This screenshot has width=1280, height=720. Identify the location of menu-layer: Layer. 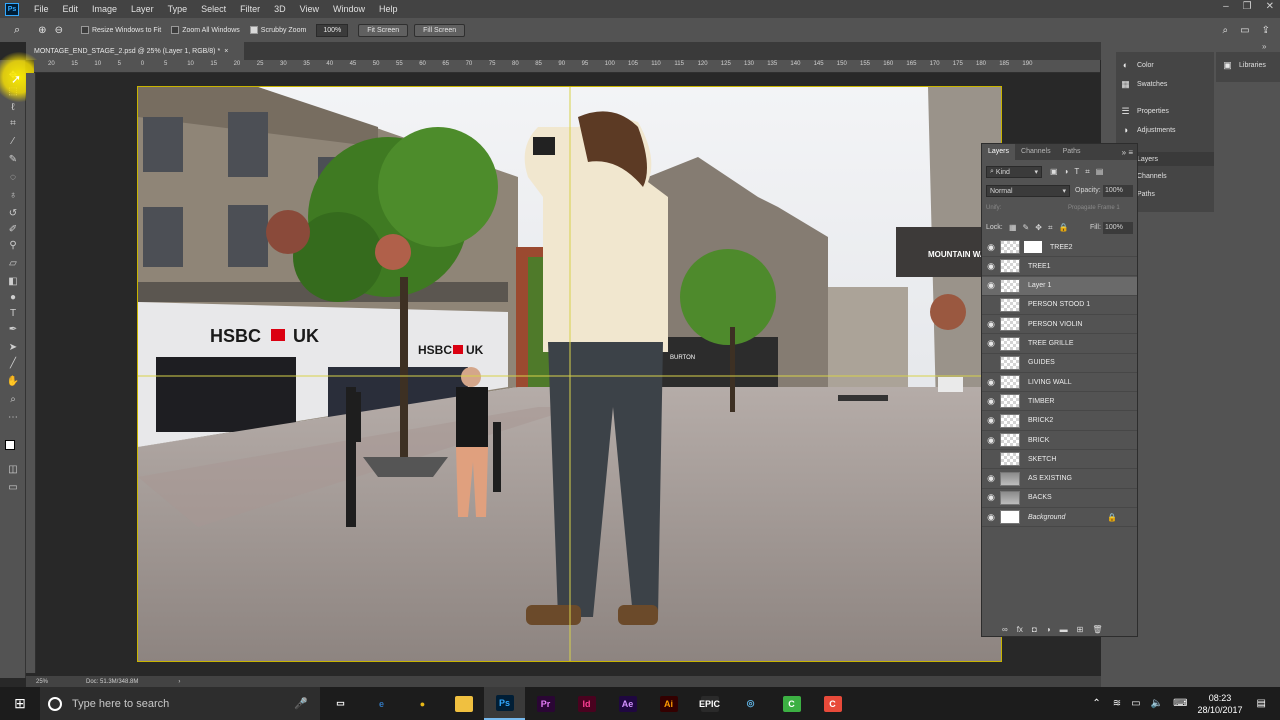
(142, 9).